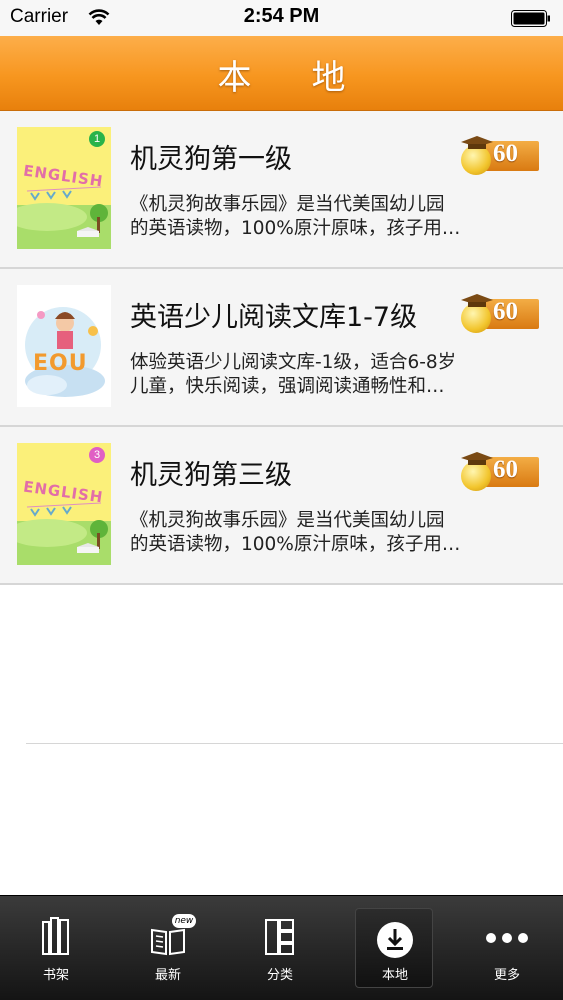 The image size is (563, 1000). I want to click on tab-bar: 书架 new 最新 分类 本地 更多, so click(281, 947).